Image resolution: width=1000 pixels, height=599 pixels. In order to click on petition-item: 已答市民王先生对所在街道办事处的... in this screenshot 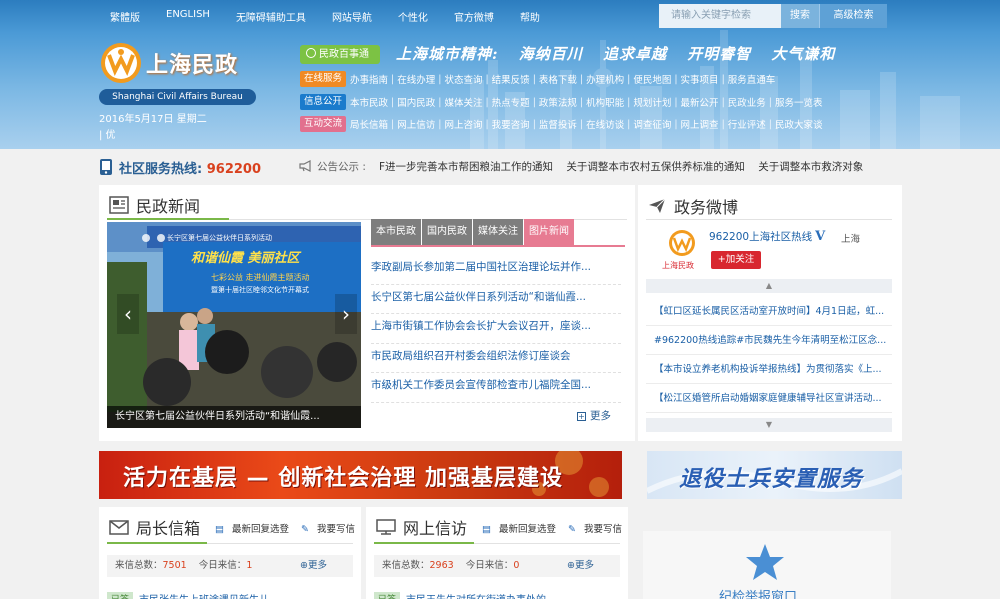, I will do `click(465, 595)`.